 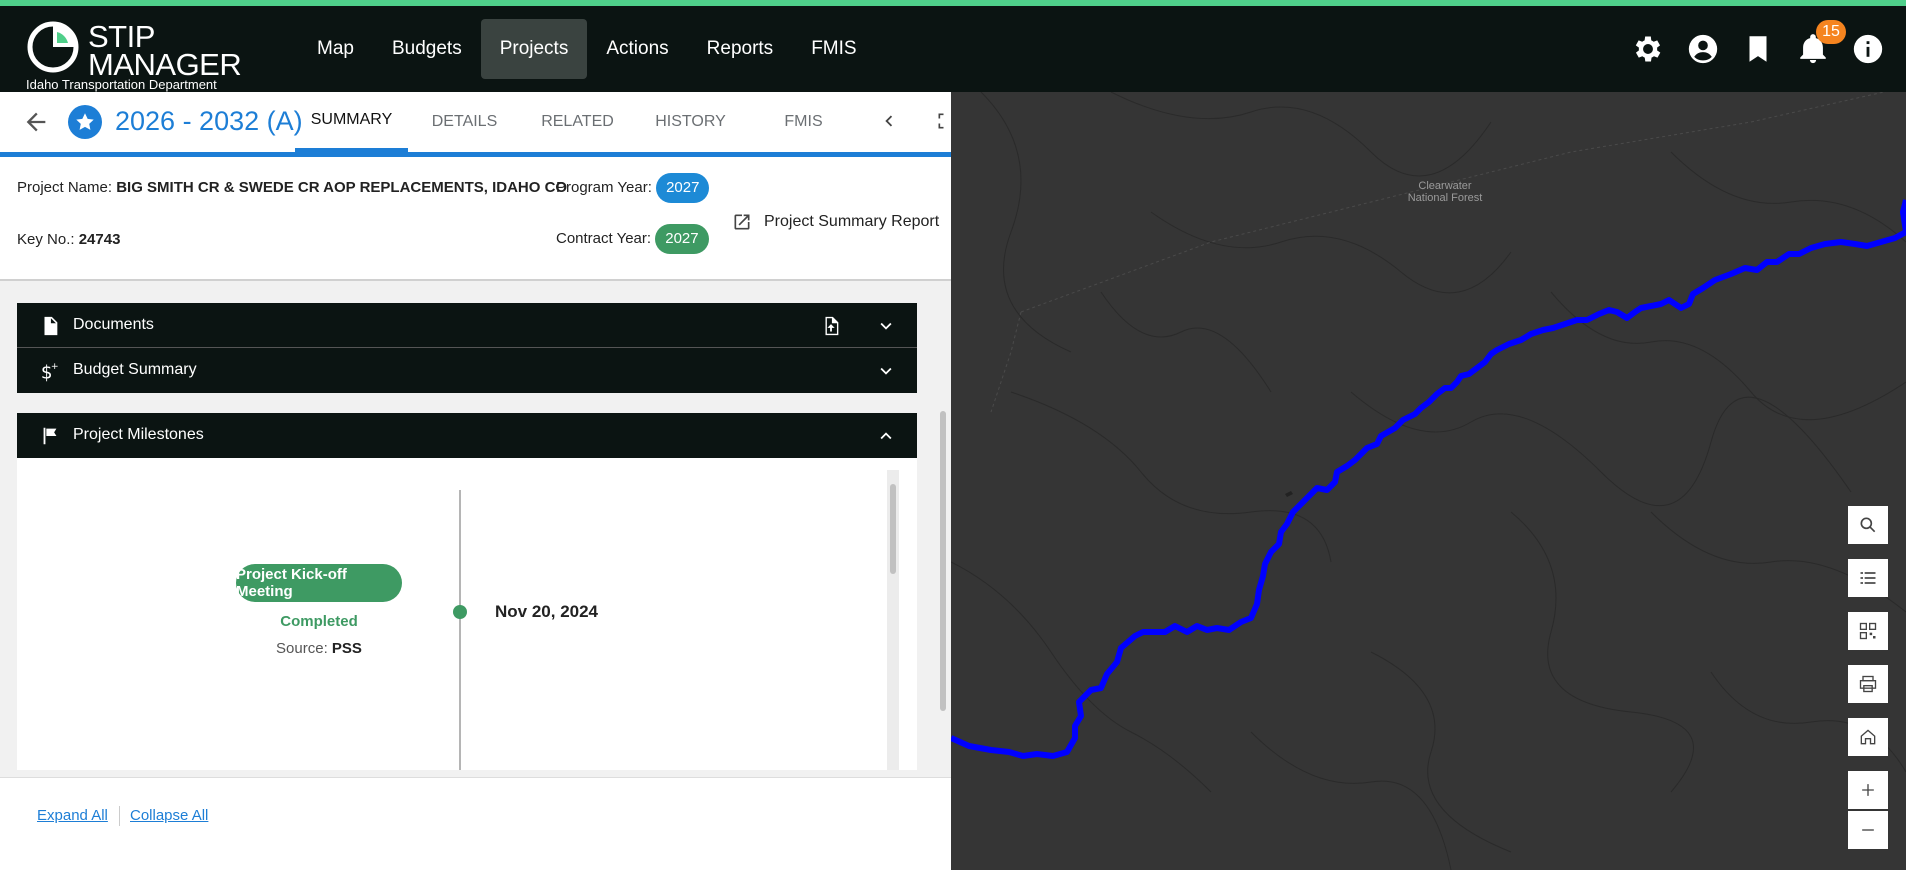 I want to click on tab-history: HISTORY, so click(x=690, y=122).